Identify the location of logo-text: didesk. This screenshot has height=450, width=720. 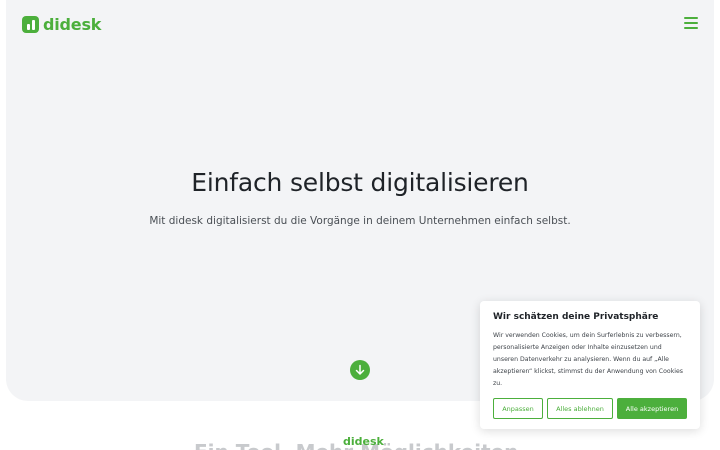
(72, 24).